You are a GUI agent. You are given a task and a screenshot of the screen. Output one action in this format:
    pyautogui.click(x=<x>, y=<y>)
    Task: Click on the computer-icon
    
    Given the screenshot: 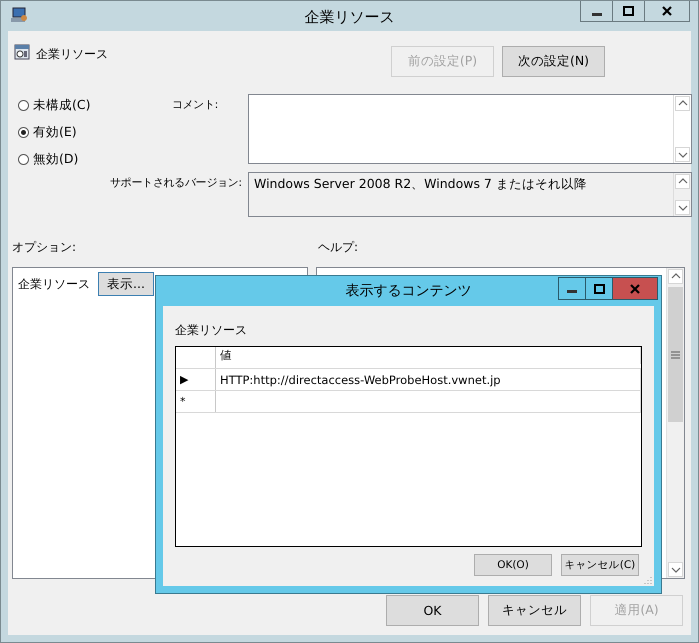 What is the action you would take?
    pyautogui.click(x=19, y=15)
    